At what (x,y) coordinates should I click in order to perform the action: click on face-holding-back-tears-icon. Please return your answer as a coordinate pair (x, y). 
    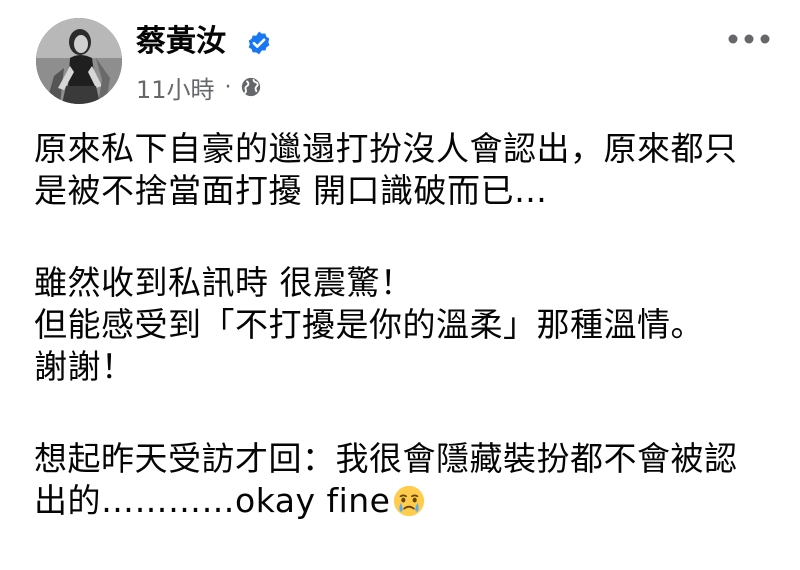
    Looking at the image, I should click on (409, 501).